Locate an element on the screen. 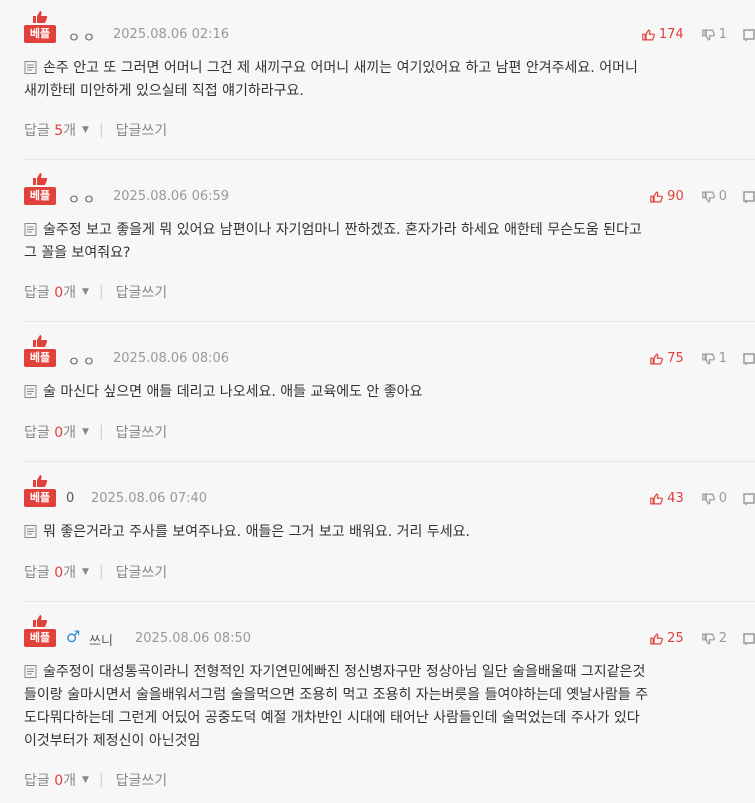 The image size is (755, 803). replies-toggle: 답글 5개 is located at coordinates (50, 130).